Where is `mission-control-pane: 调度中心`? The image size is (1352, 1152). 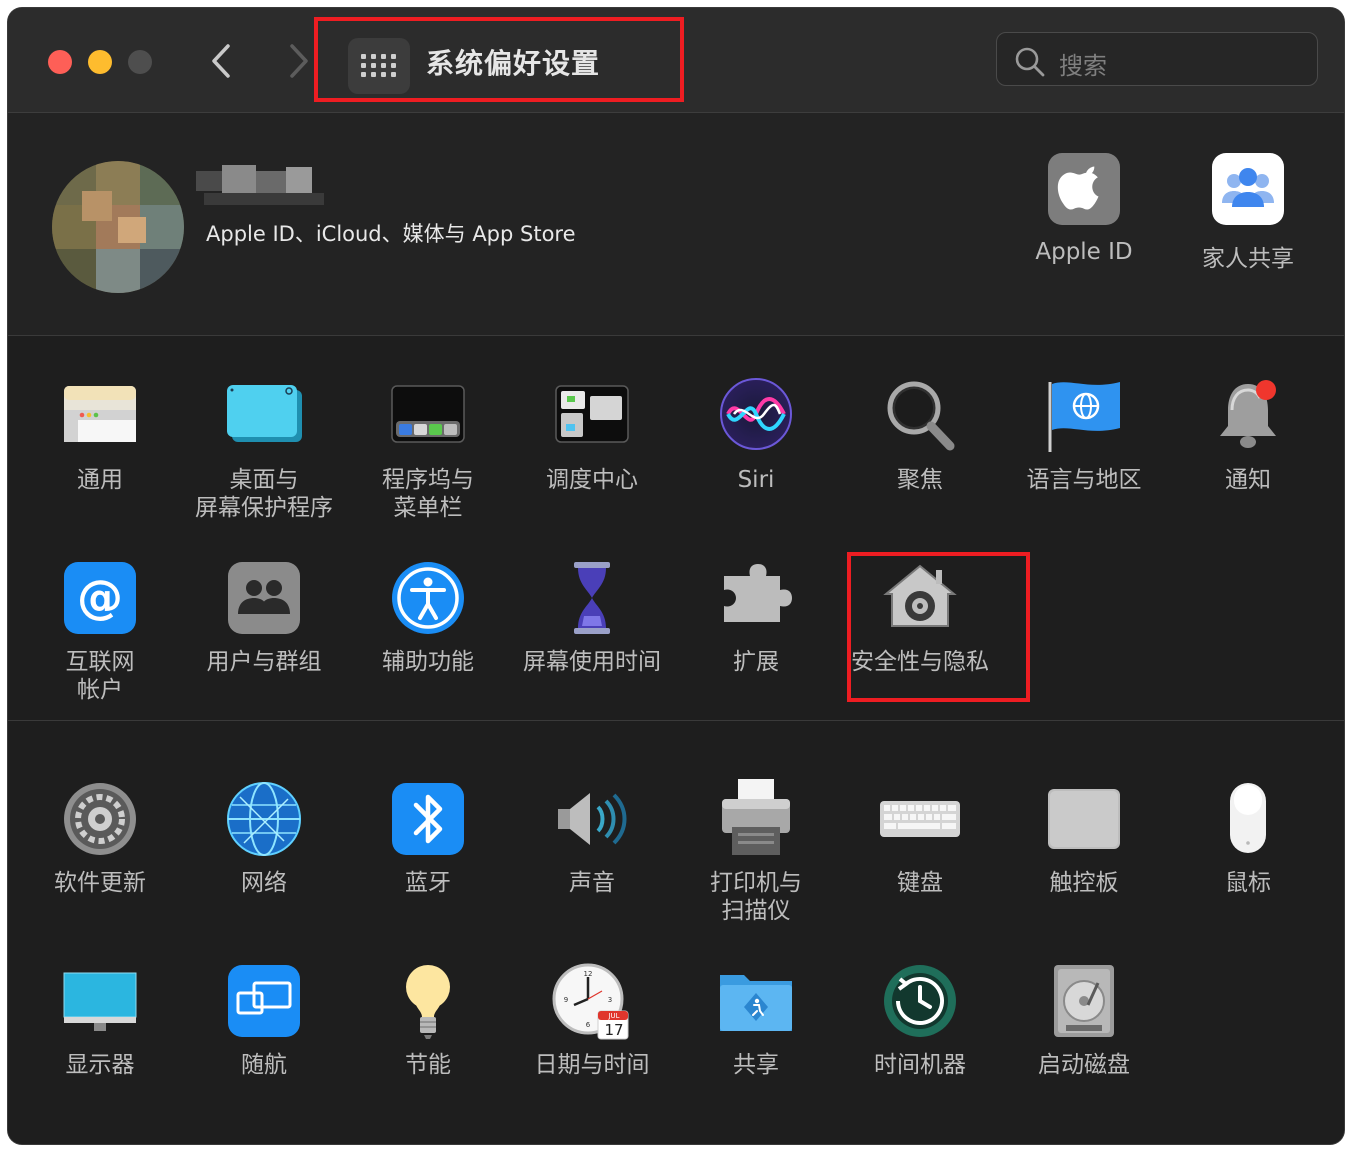 mission-control-pane: 调度中心 is located at coordinates (592, 435).